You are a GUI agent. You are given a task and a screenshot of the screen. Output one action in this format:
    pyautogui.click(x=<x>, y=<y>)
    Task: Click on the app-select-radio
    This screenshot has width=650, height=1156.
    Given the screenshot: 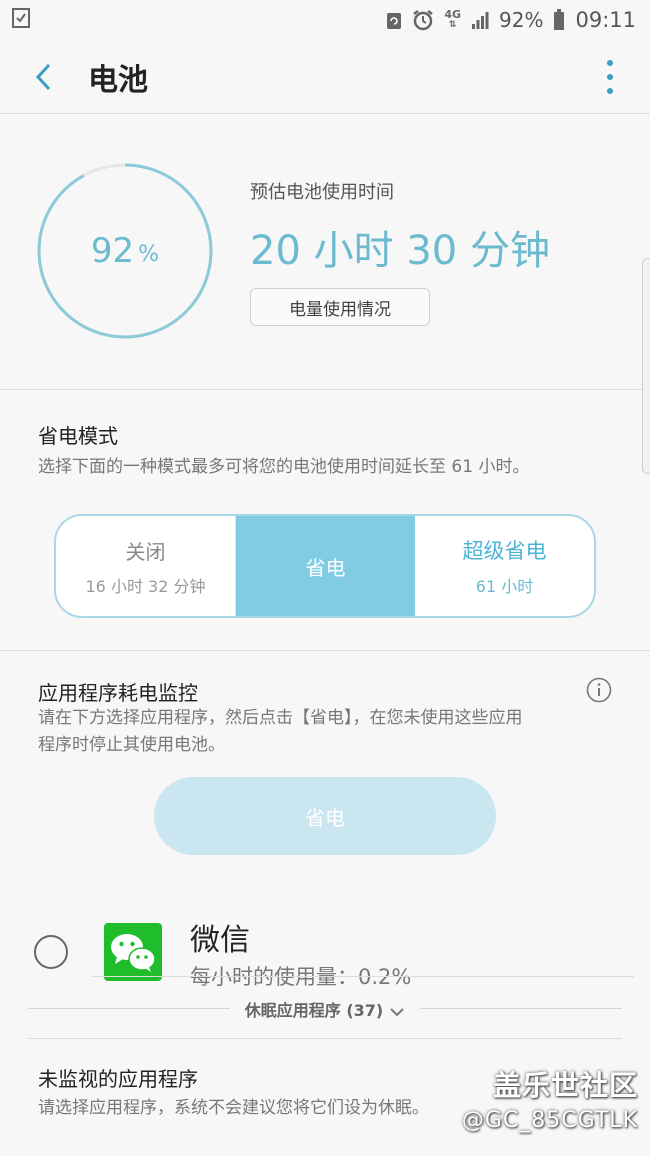 What is the action you would take?
    pyautogui.click(x=51, y=952)
    